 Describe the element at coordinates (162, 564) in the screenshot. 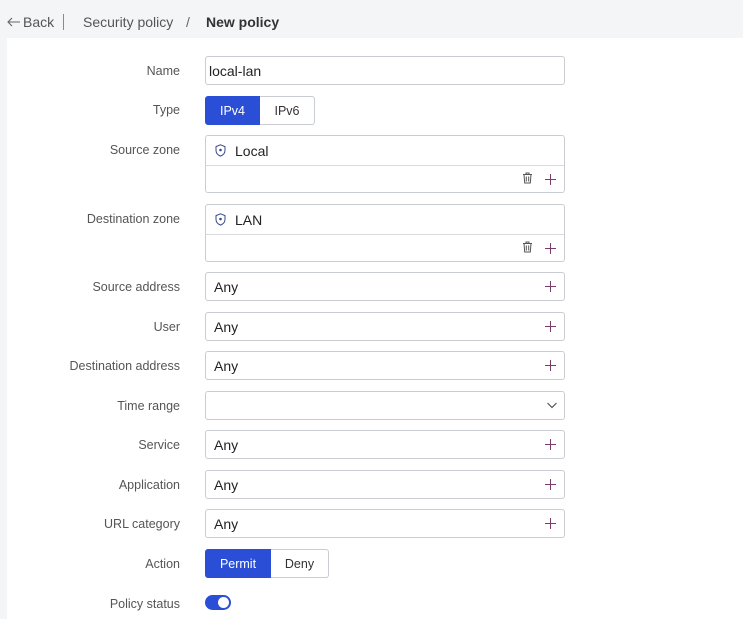

I see `action-label: Action` at that location.